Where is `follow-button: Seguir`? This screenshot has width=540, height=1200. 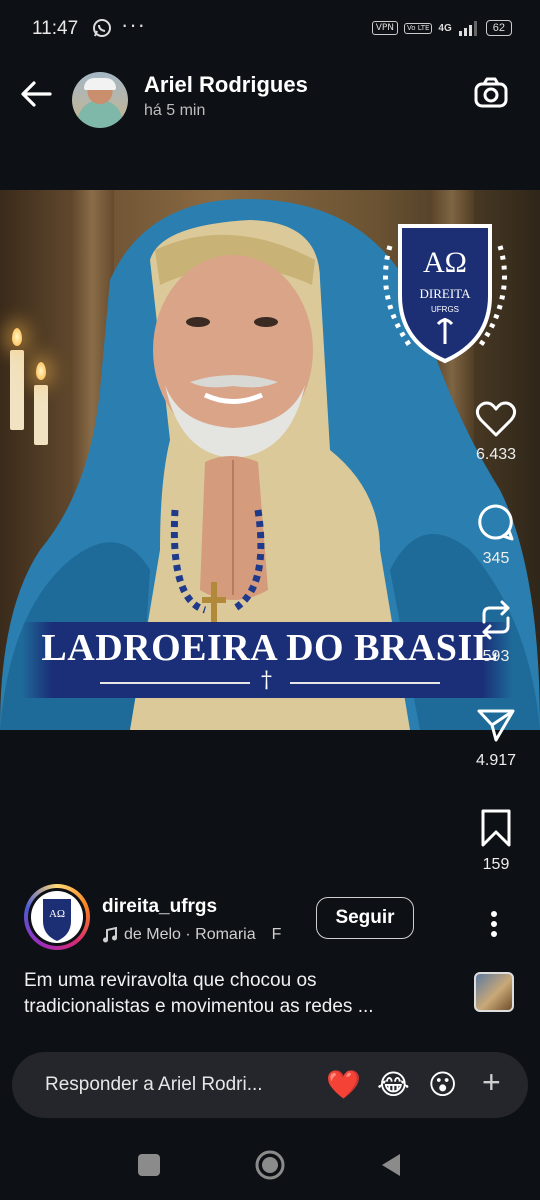
follow-button: Seguir is located at coordinates (365, 918).